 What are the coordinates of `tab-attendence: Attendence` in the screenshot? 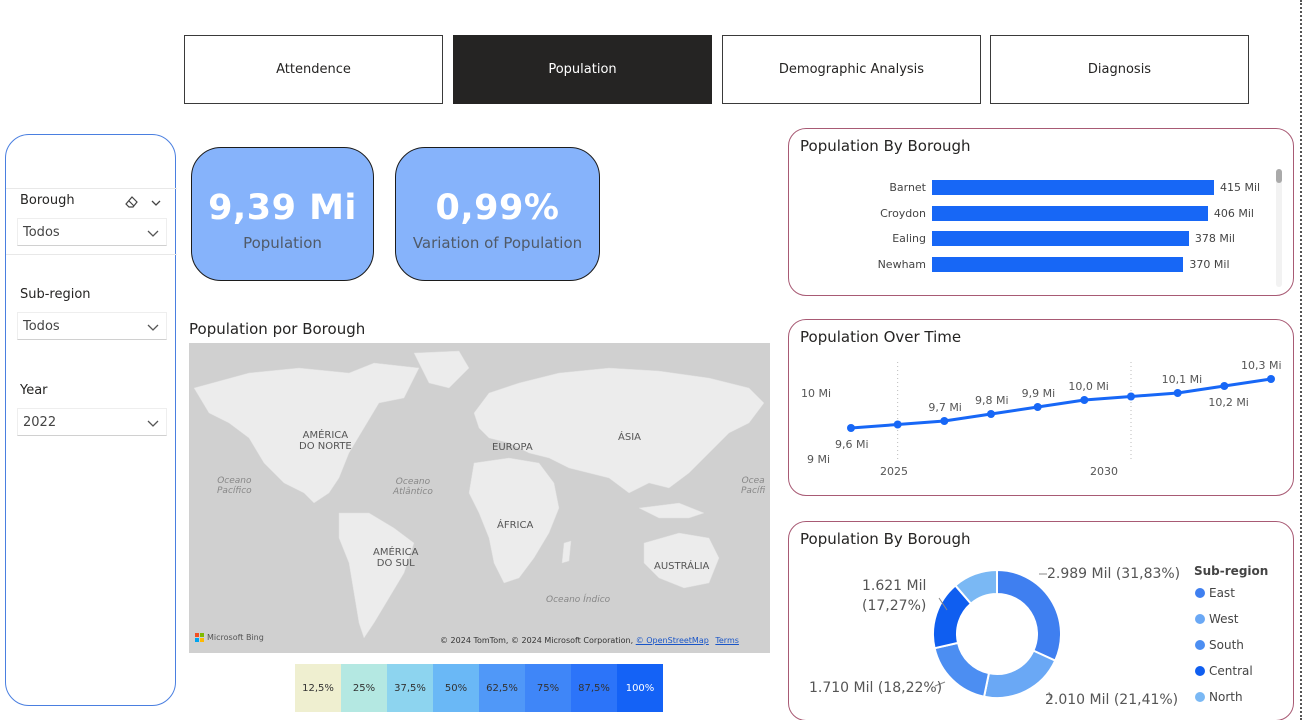 It's located at (313, 69).